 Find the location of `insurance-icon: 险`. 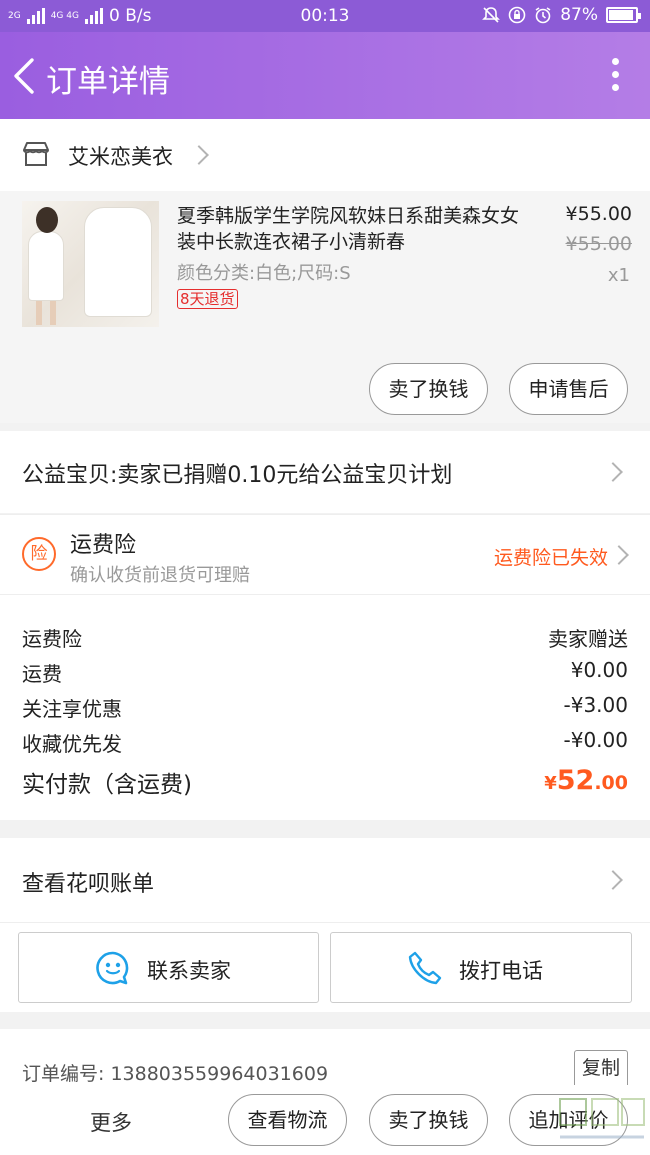

insurance-icon: 险 is located at coordinates (39, 554).